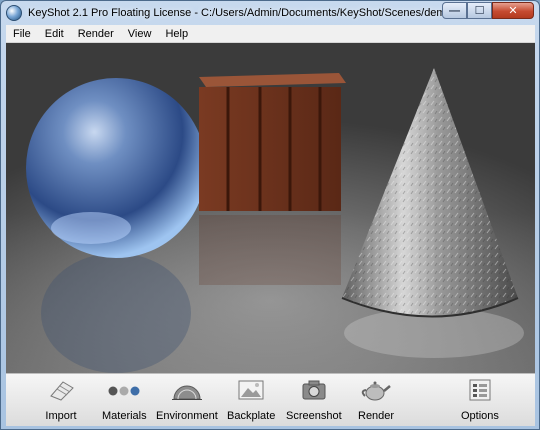  I want to click on materials-icon, so click(124, 390).